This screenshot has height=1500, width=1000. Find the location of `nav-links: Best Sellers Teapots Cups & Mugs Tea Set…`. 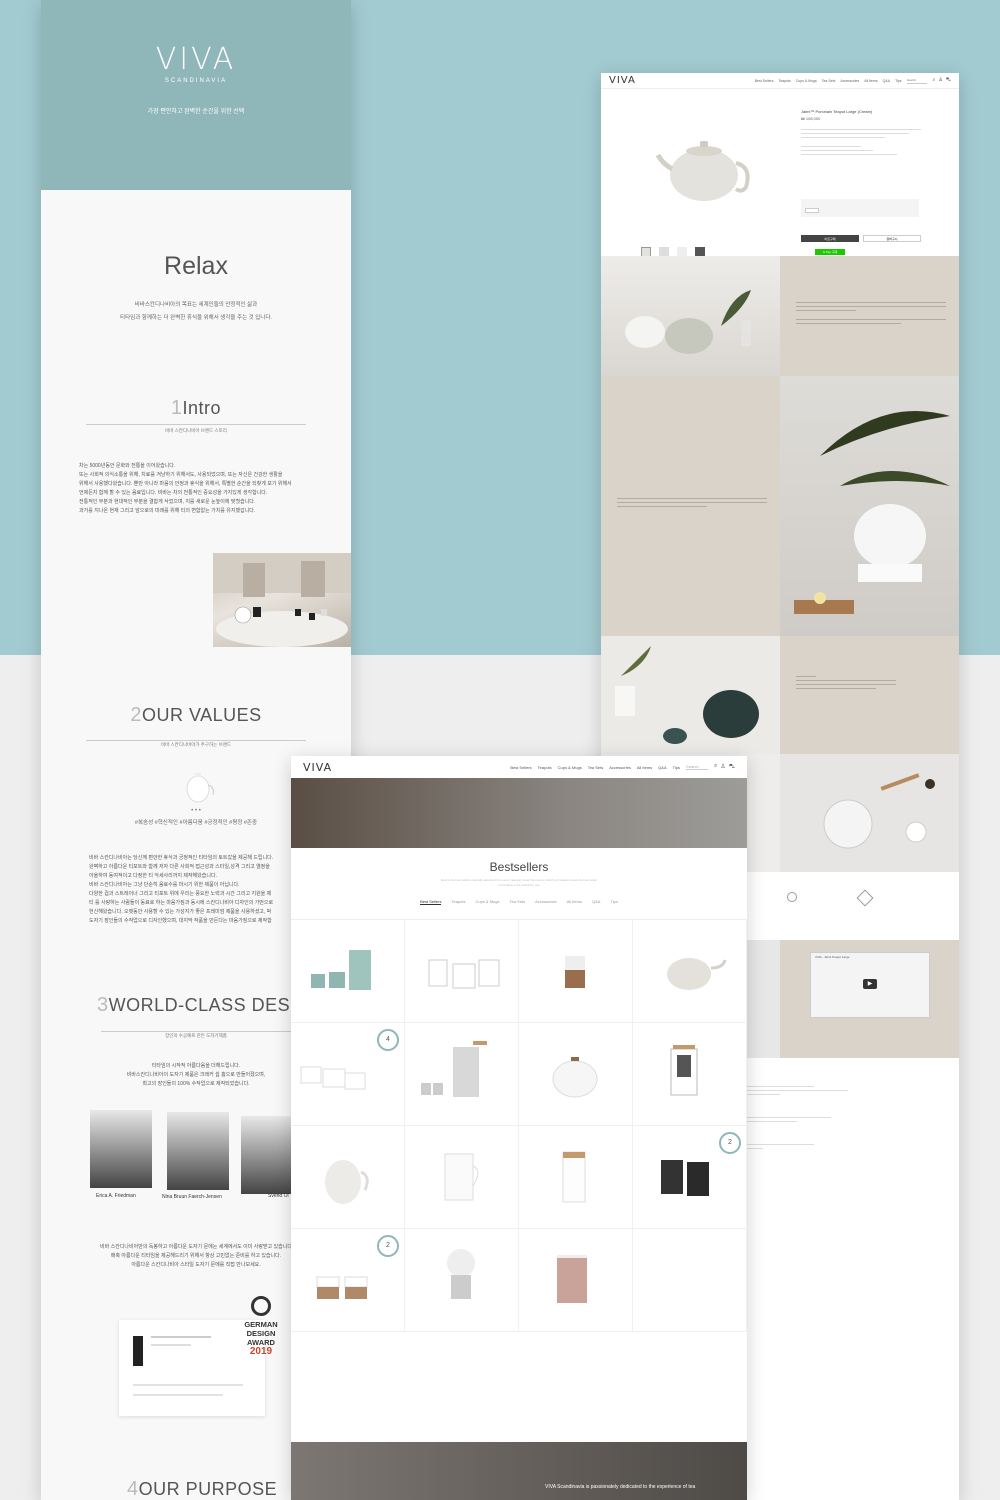

nav-links: Best Sellers Teapots Cups & Mugs Tea Set… is located at coordinates (828, 81).